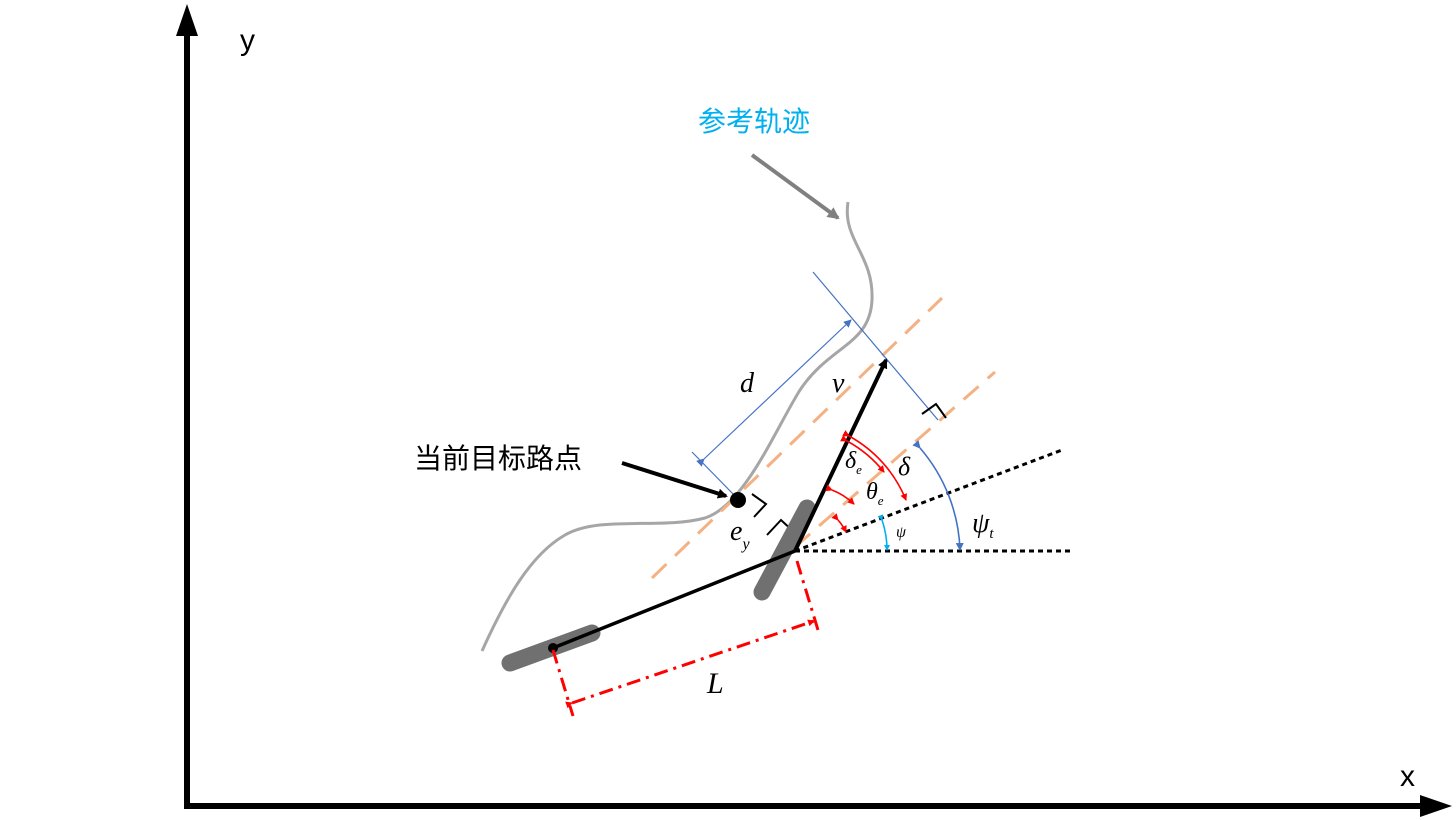 This screenshot has height=820, width=1456. Describe the element at coordinates (838, 383) in the screenshot. I see `velocity-label: v` at that location.